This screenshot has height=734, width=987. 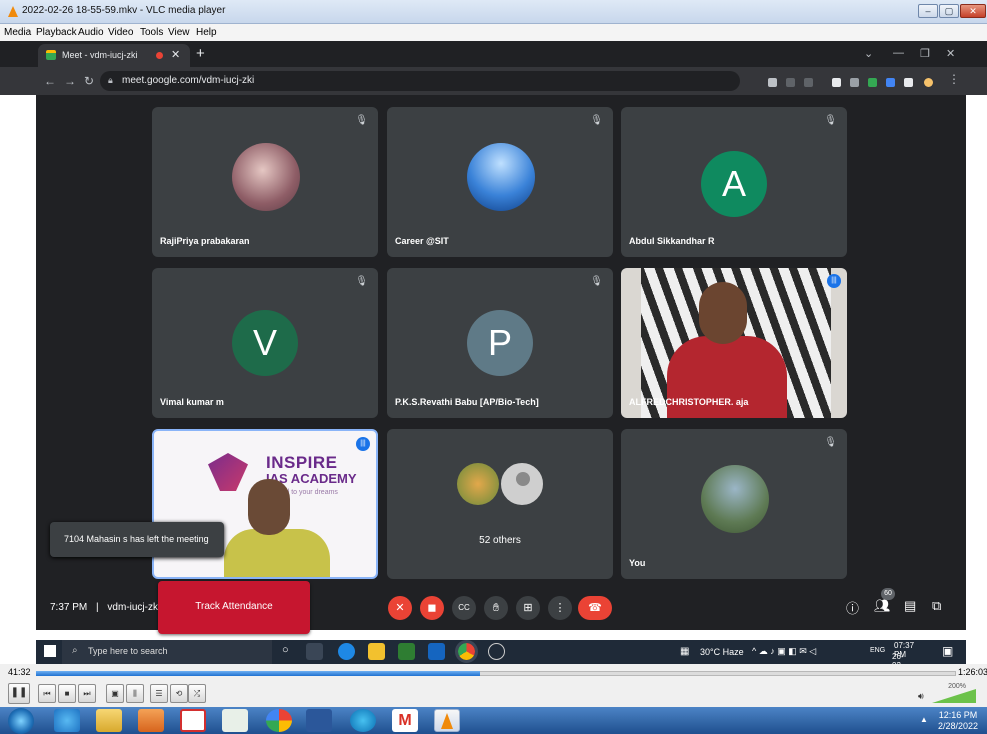 I want to click on participant-name: You, so click(x=637, y=563).